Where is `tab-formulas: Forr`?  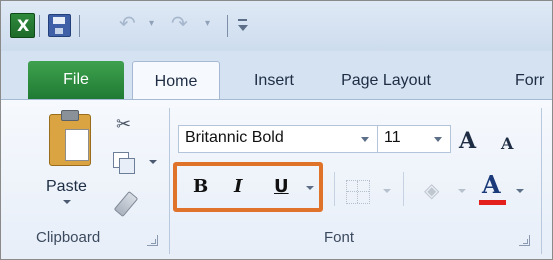 tab-formulas: Forr is located at coordinates (533, 81).